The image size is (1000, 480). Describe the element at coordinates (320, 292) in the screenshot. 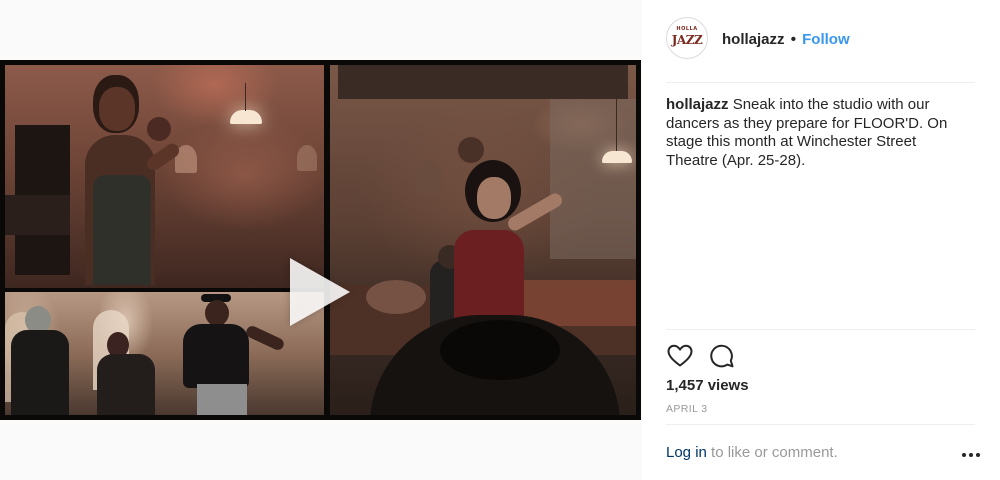

I see `play-icon` at that location.